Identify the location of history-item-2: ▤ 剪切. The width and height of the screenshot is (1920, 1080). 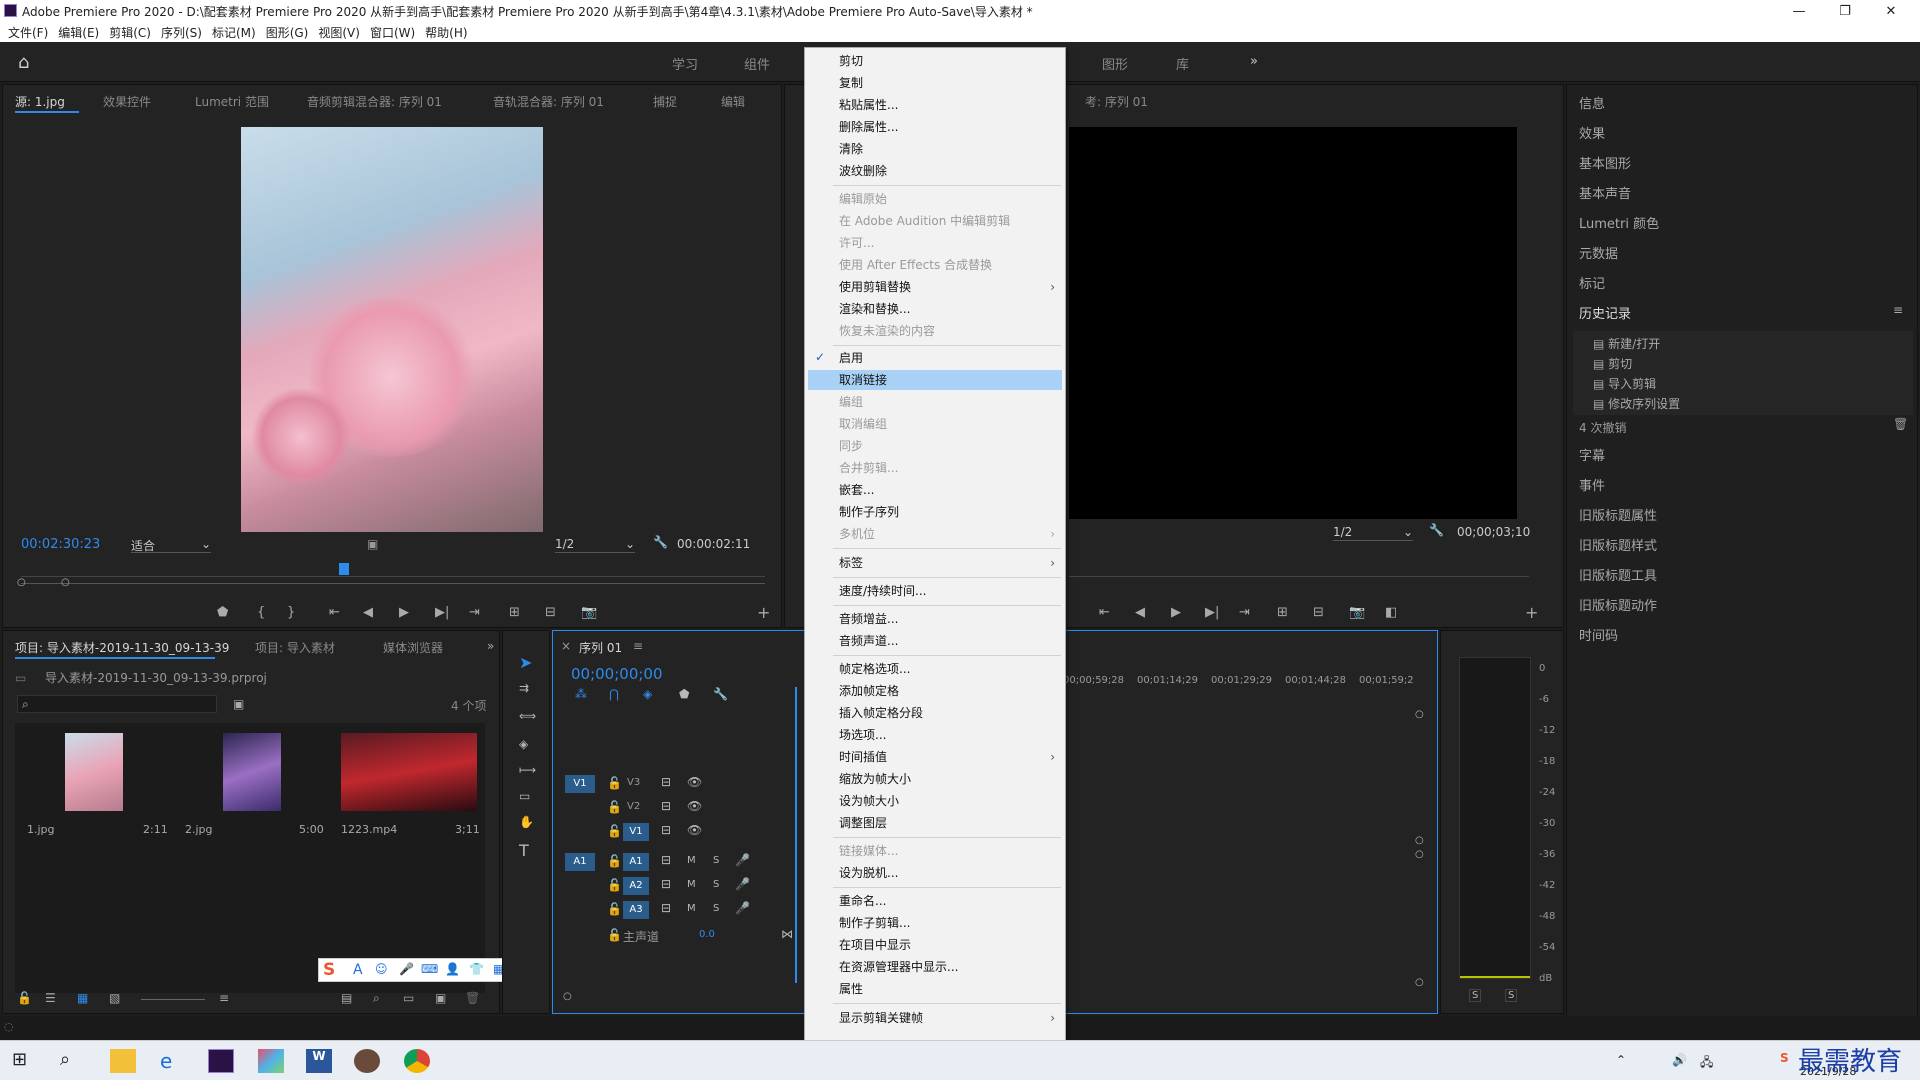
(1612, 363).